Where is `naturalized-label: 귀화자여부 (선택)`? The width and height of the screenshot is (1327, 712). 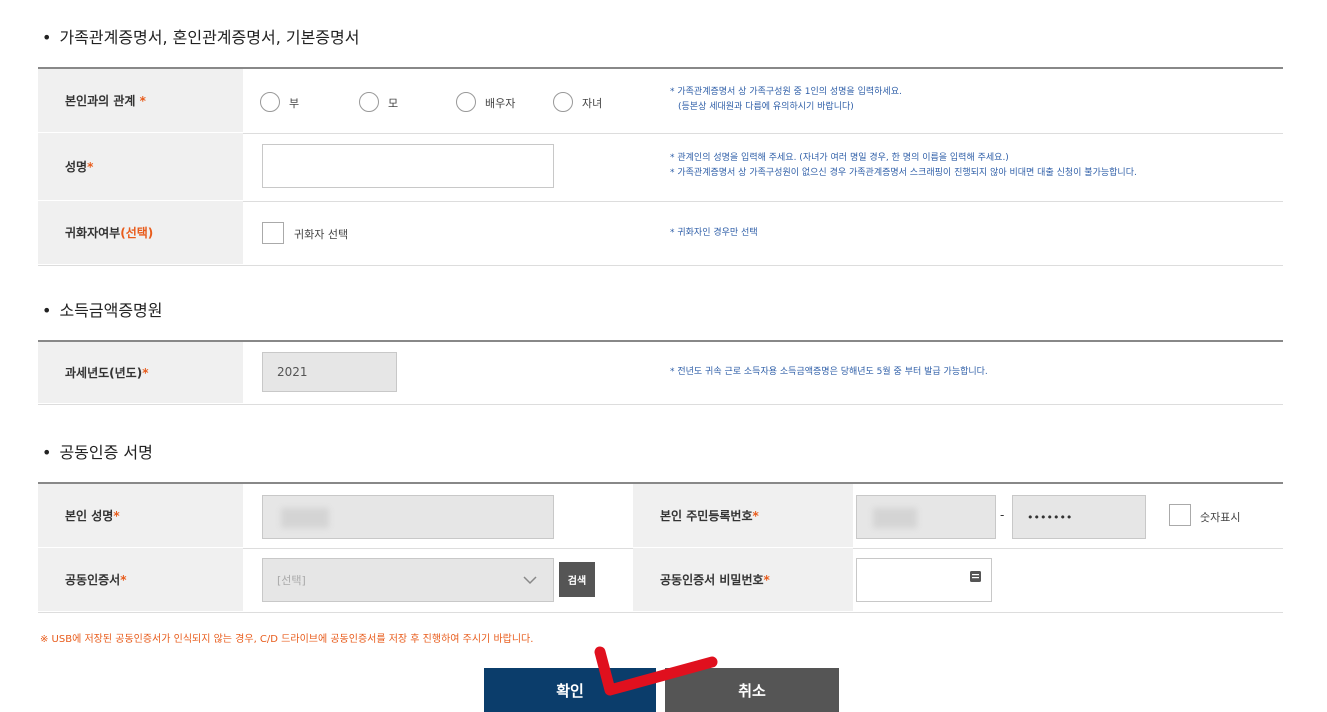 naturalized-label: 귀화자여부 (선택) is located at coordinates (140, 232).